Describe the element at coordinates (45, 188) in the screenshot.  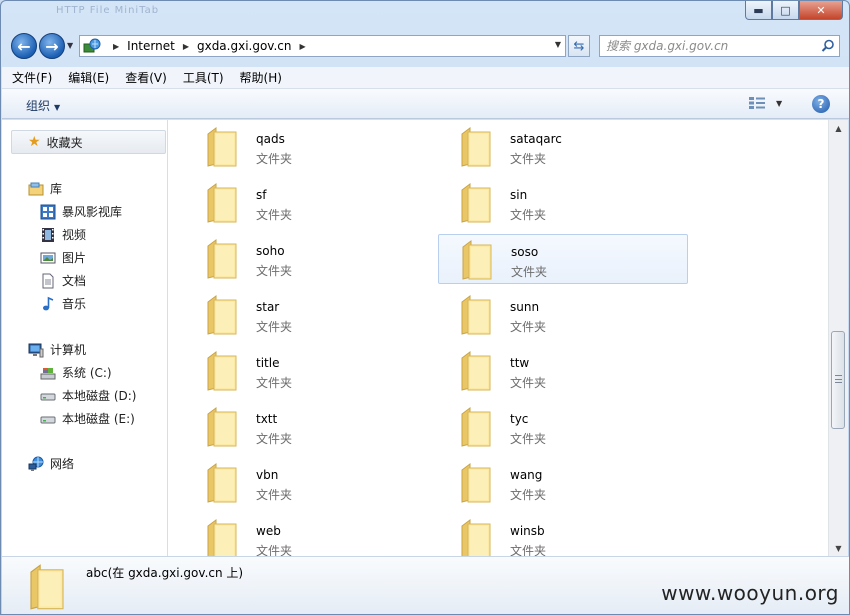
I see `nav-libraries: 库` at that location.